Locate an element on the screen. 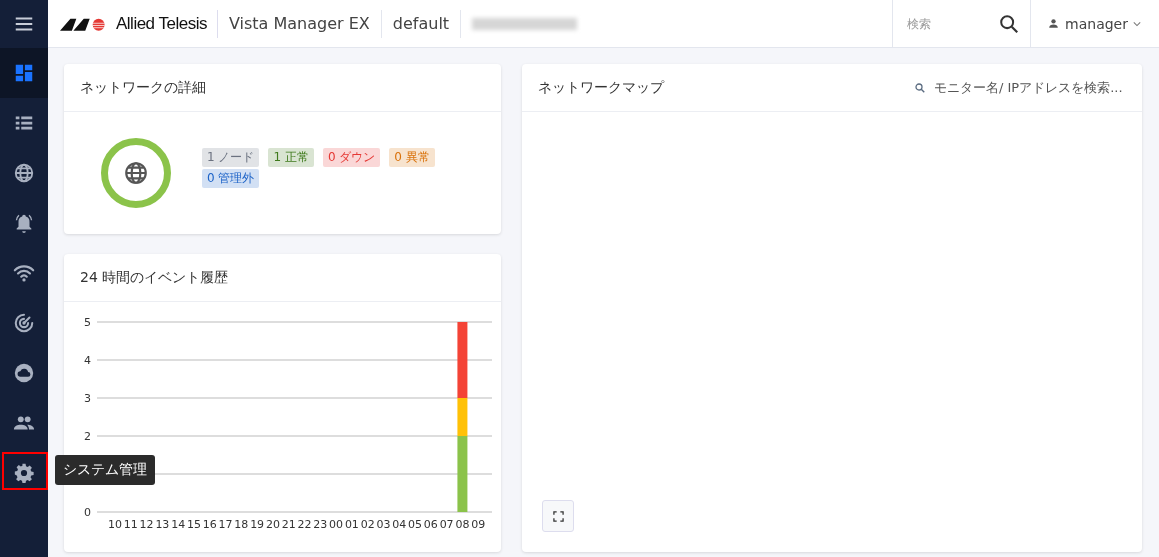 The height and width of the screenshot is (557, 1159). axis-label: 05 is located at coordinates (415, 524).